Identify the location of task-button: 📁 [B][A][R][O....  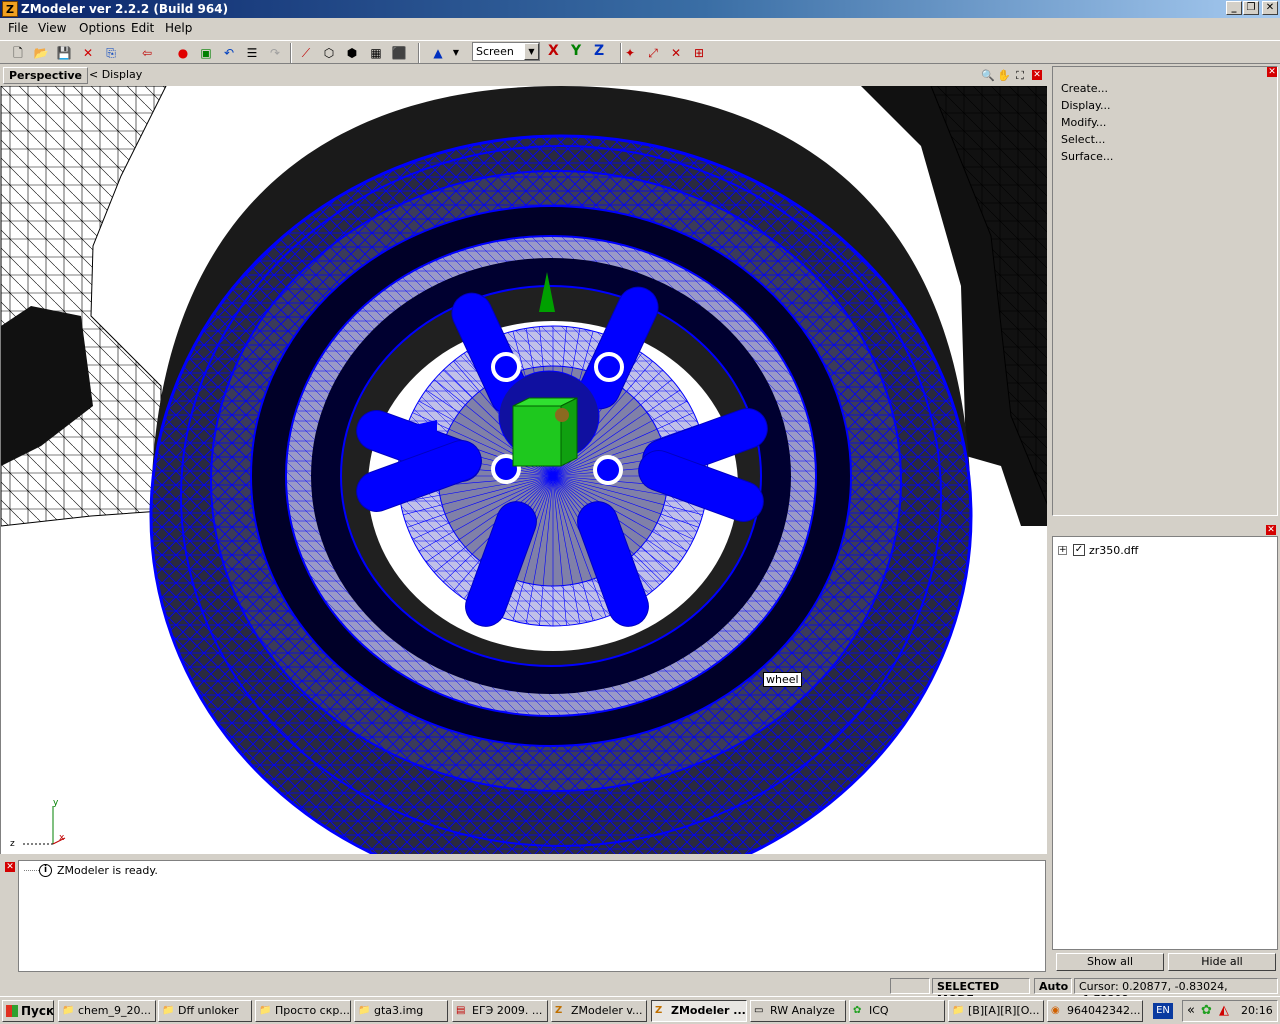
(996, 1011).